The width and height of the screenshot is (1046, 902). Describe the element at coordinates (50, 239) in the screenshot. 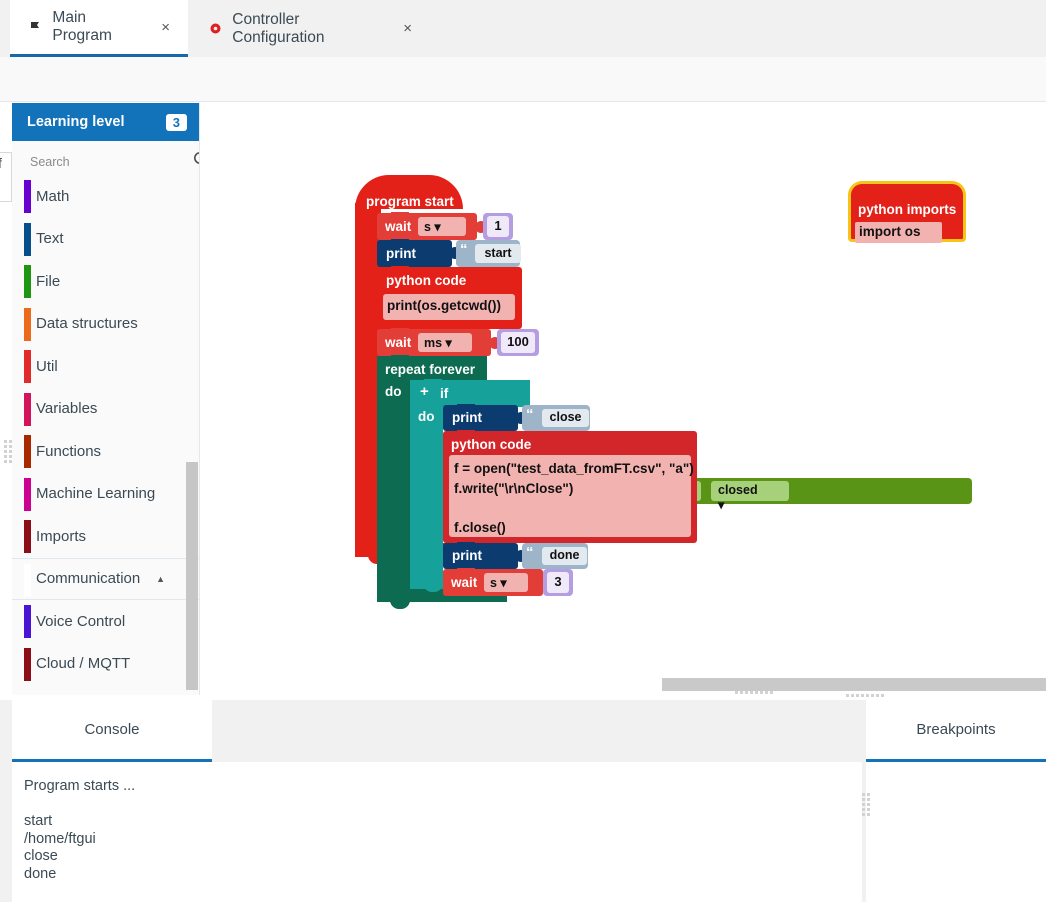

I see `sidebar-item-label: Text` at that location.